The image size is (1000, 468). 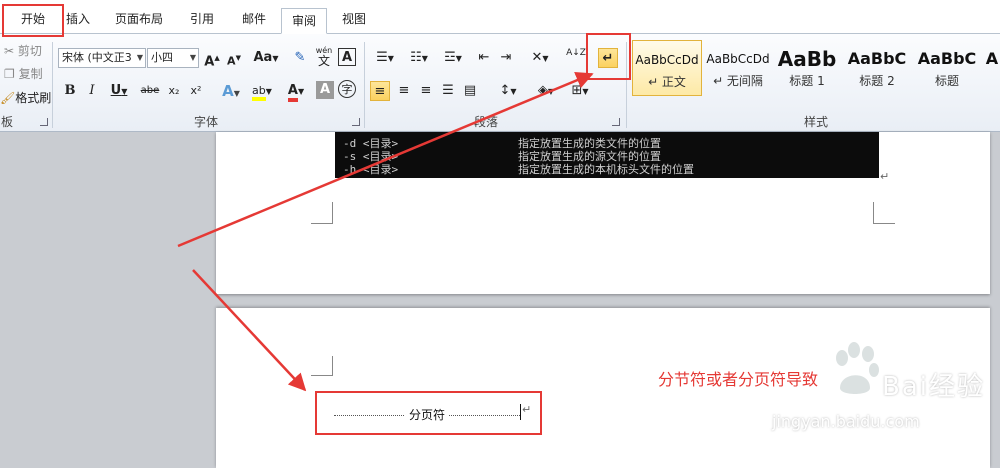 I want to click on increase-indent-button: ⇥, so click(x=506, y=58).